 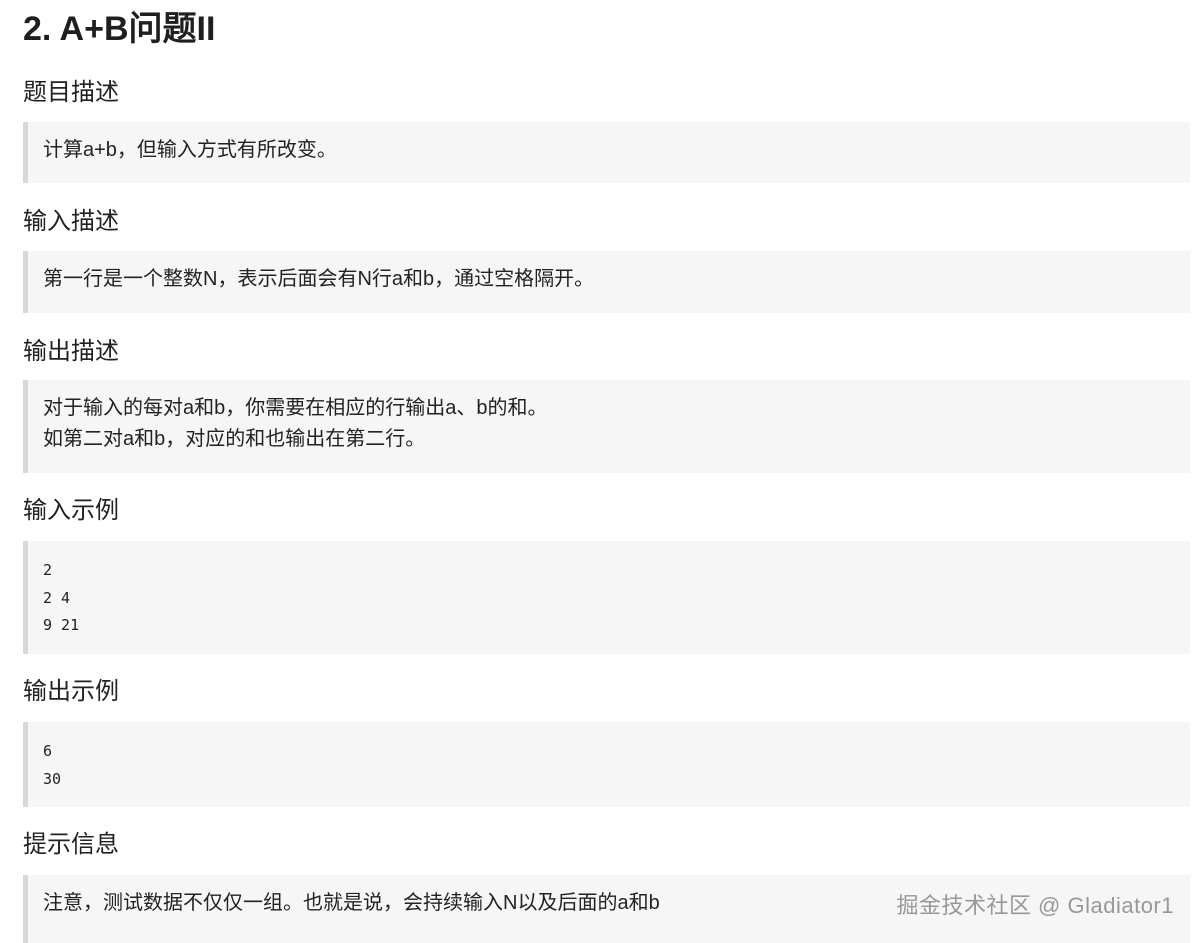 I want to click on sample-output-line: 30, so click(x=52, y=778).